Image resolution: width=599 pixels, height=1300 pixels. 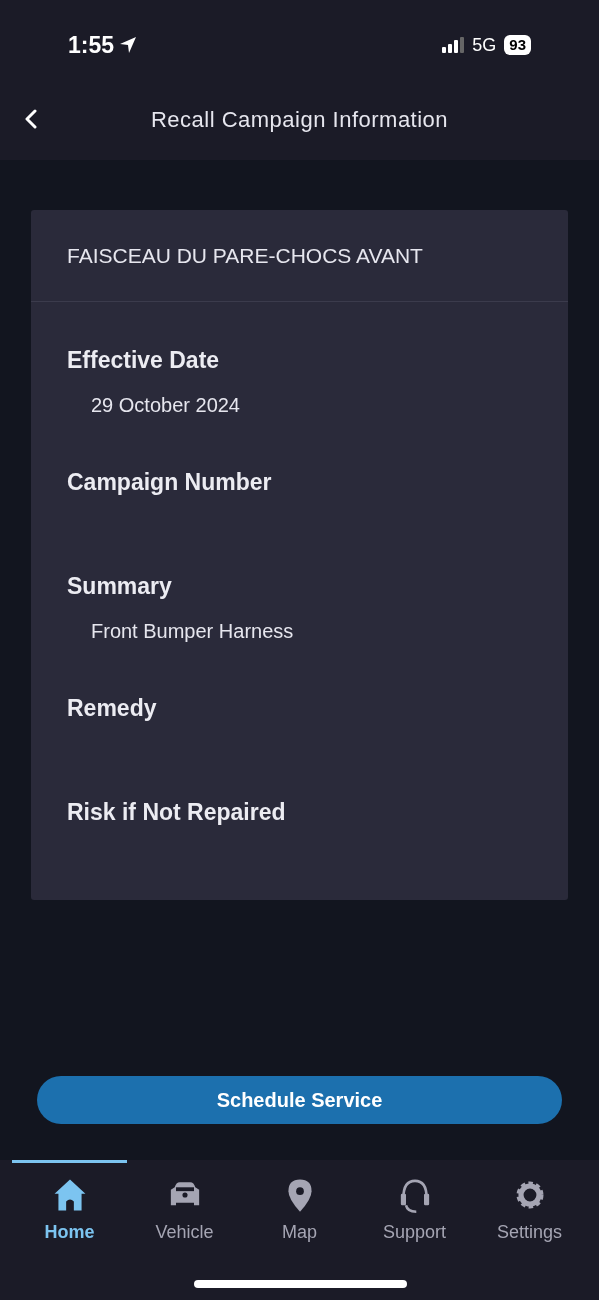 What do you see at coordinates (192, 631) in the screenshot?
I see `field-value: Front Bumper Harness` at bounding box center [192, 631].